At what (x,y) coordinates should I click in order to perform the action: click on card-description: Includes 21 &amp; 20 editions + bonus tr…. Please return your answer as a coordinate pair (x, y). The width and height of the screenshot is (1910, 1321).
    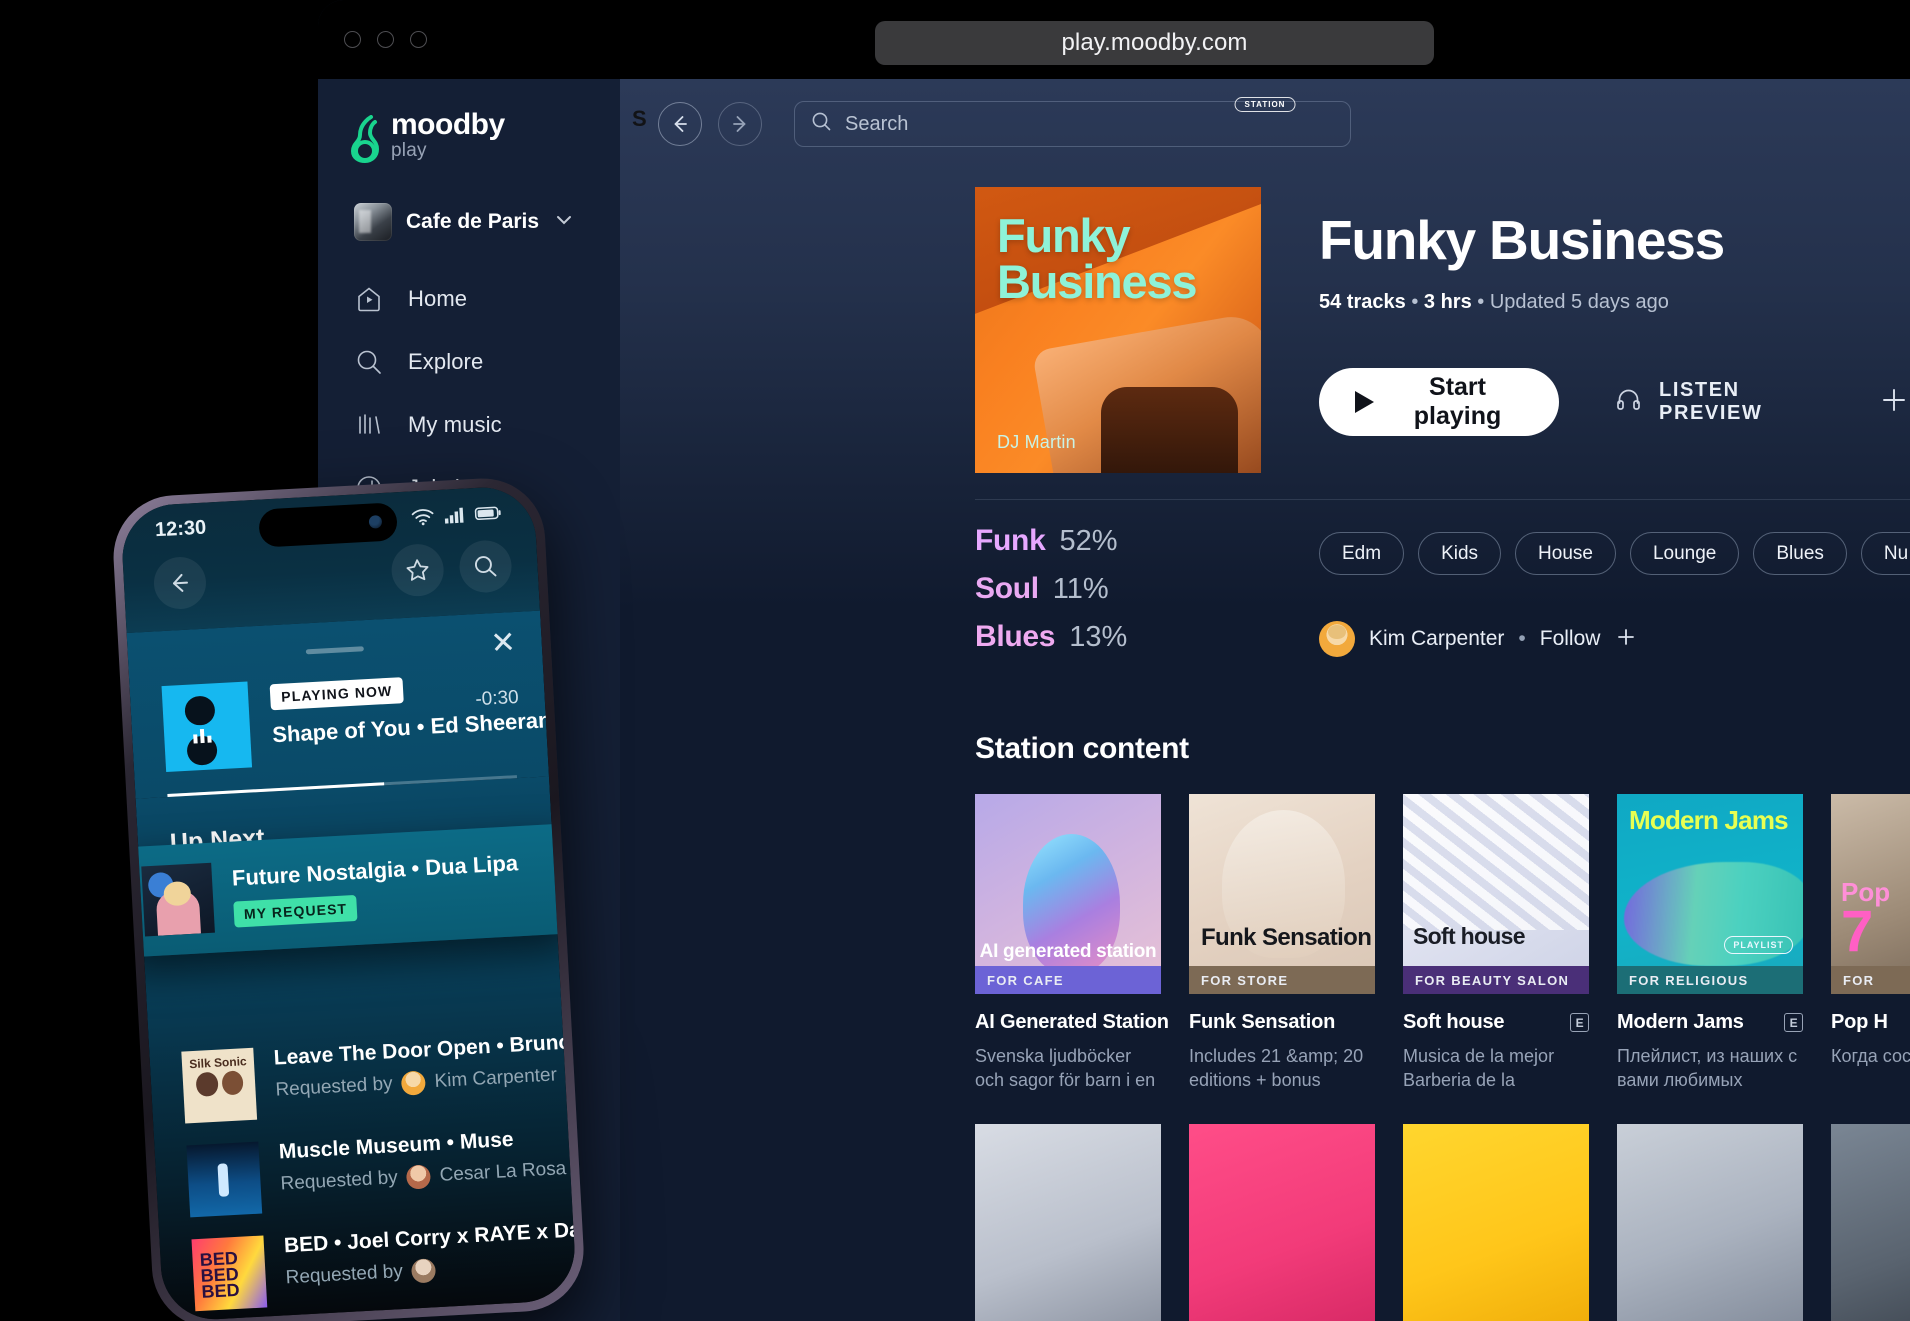
    Looking at the image, I should click on (1276, 1068).